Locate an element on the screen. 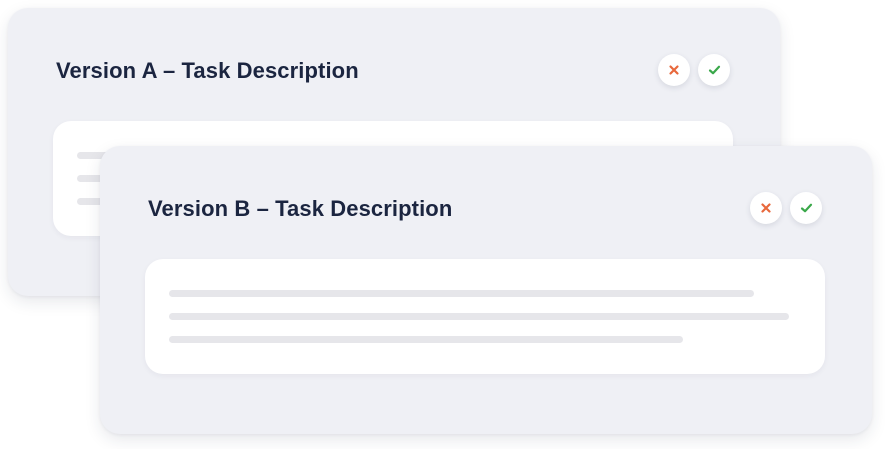  card-title: Version B – Task Description is located at coordinates (300, 208).